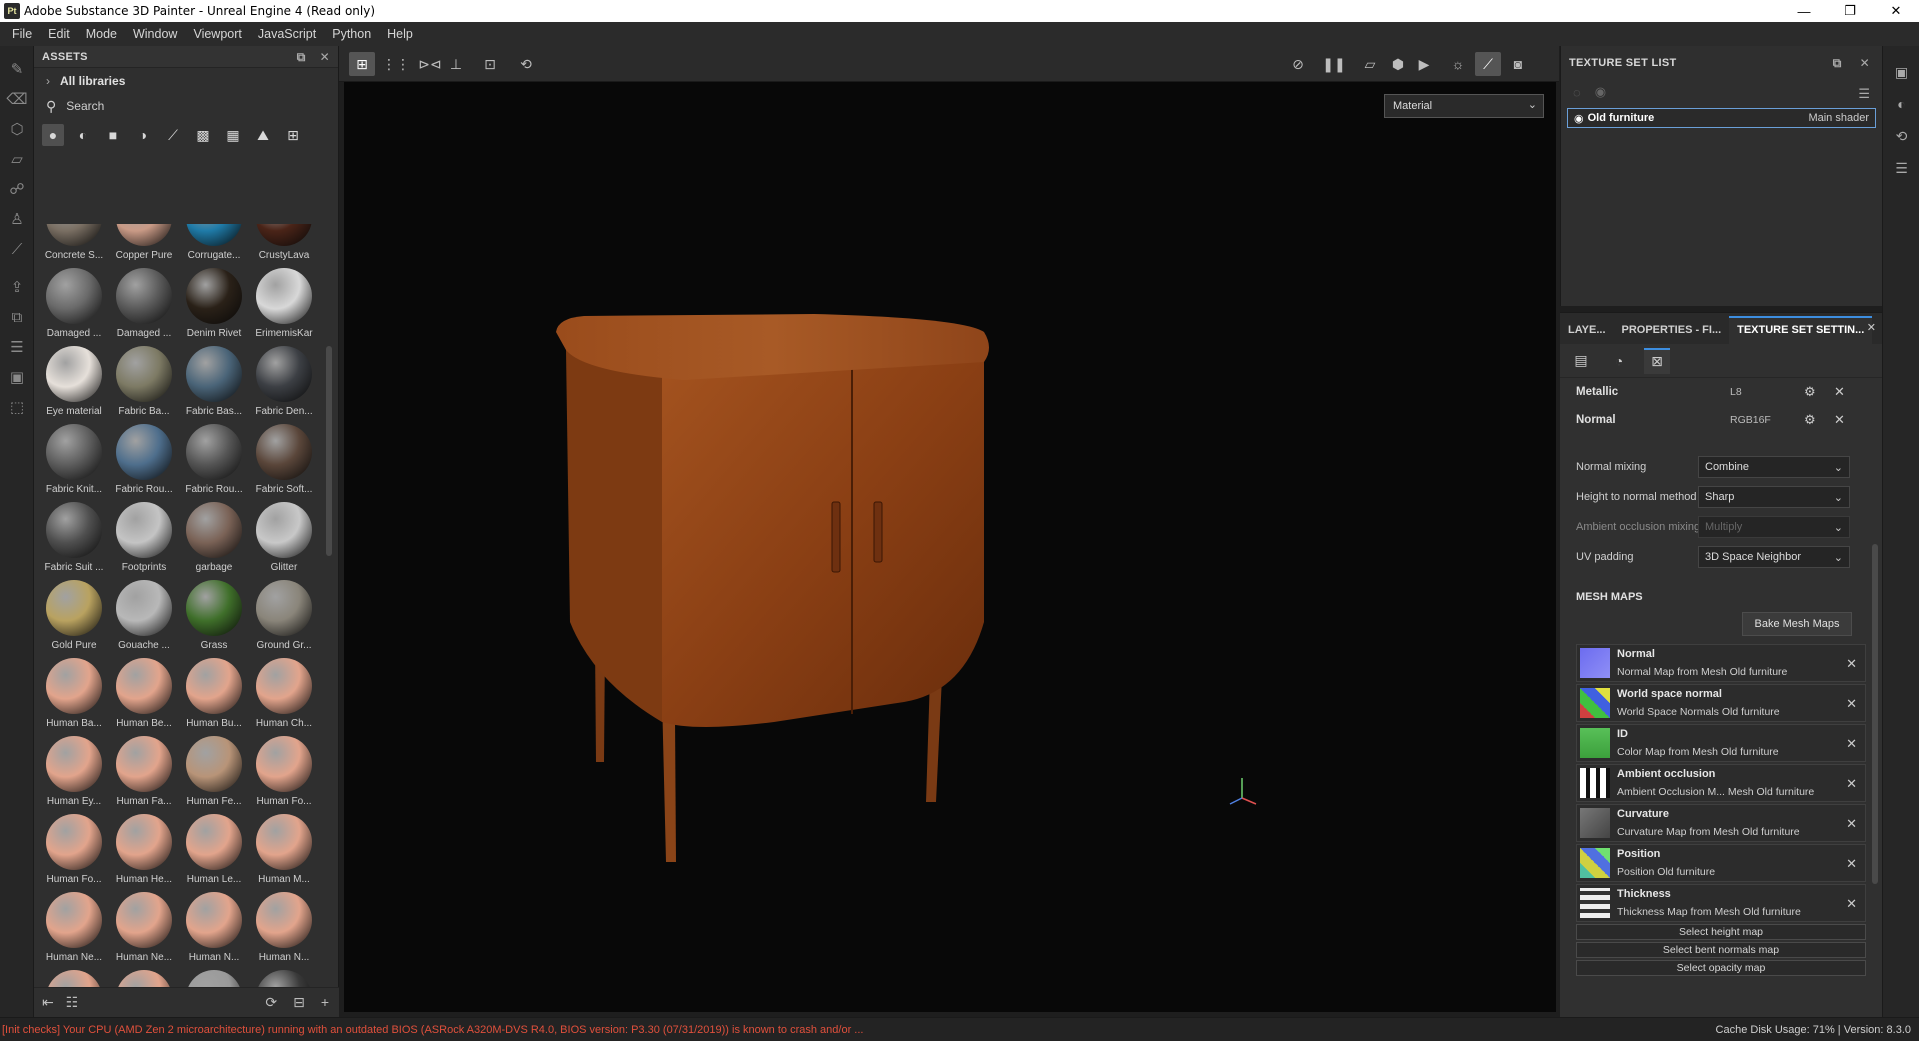 The image size is (1919, 1041). What do you see at coordinates (186, 106) in the screenshot?
I see `asset-search: ⚲ Search` at bounding box center [186, 106].